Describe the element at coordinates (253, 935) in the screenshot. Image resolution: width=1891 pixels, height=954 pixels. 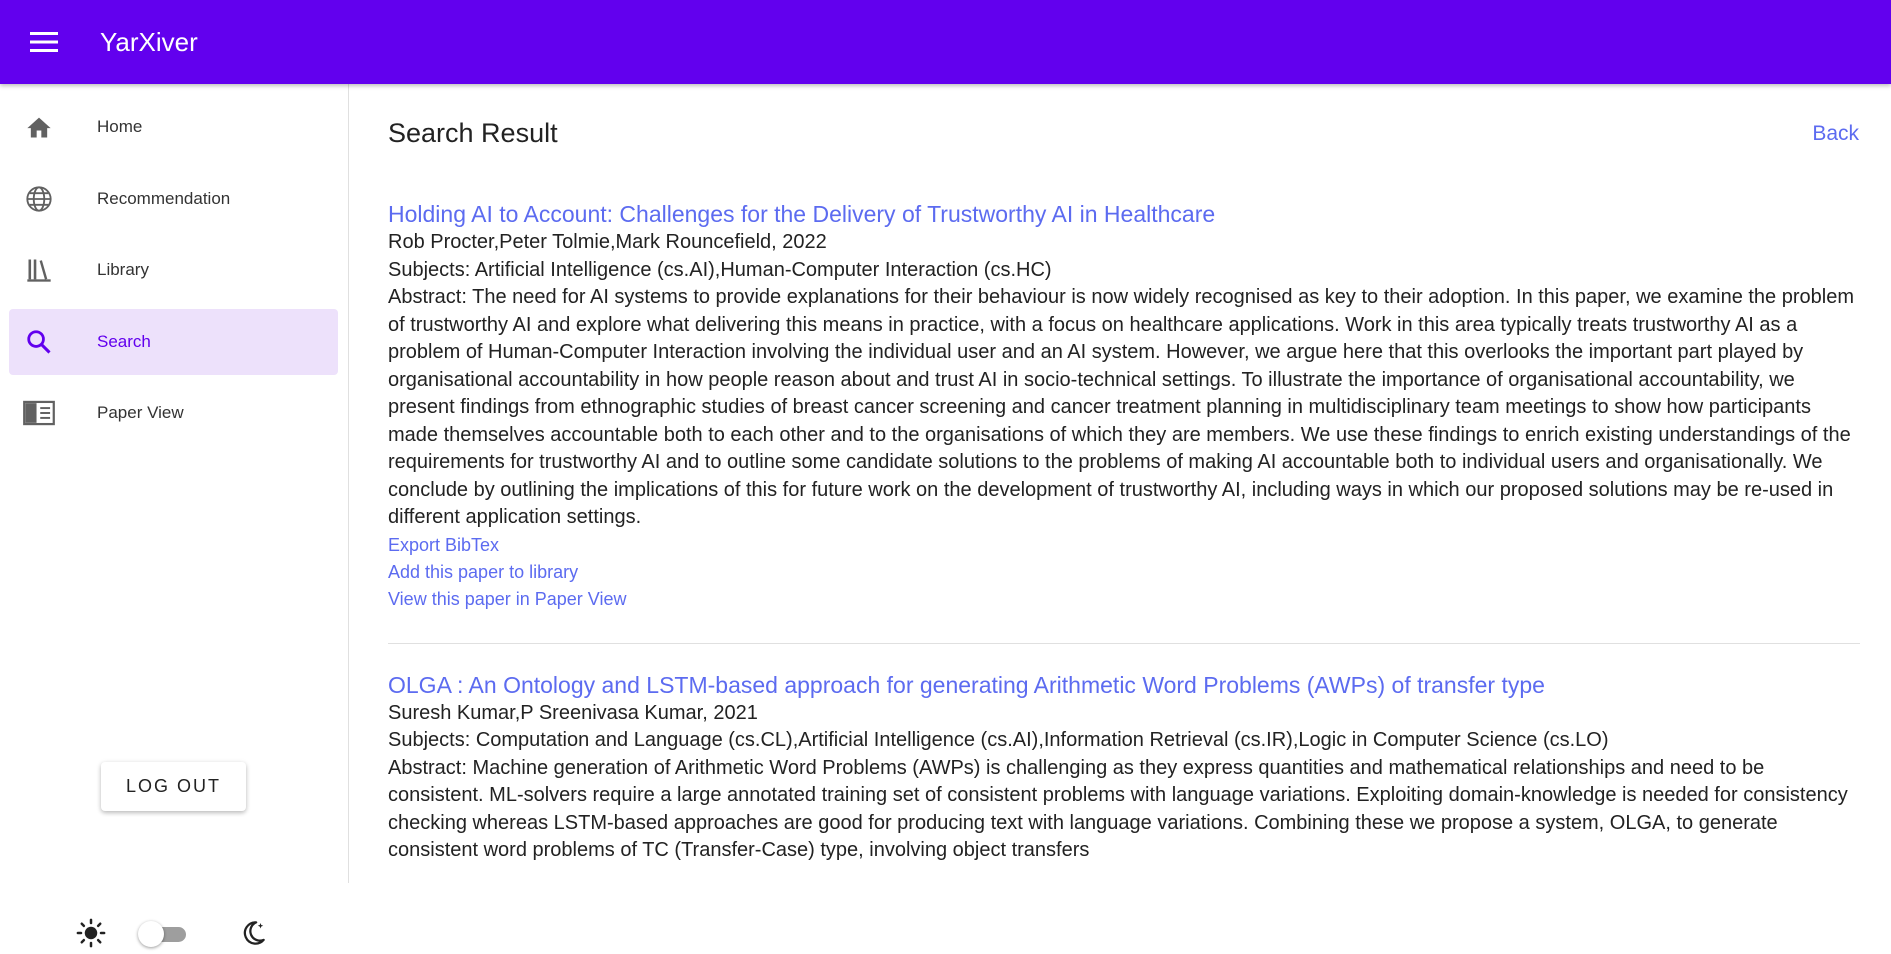
I see `moon-icon` at that location.